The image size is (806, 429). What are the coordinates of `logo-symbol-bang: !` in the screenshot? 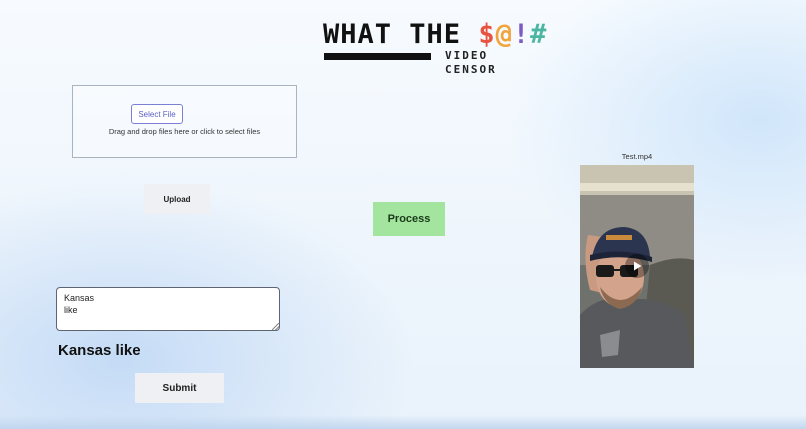 It's located at (521, 34).